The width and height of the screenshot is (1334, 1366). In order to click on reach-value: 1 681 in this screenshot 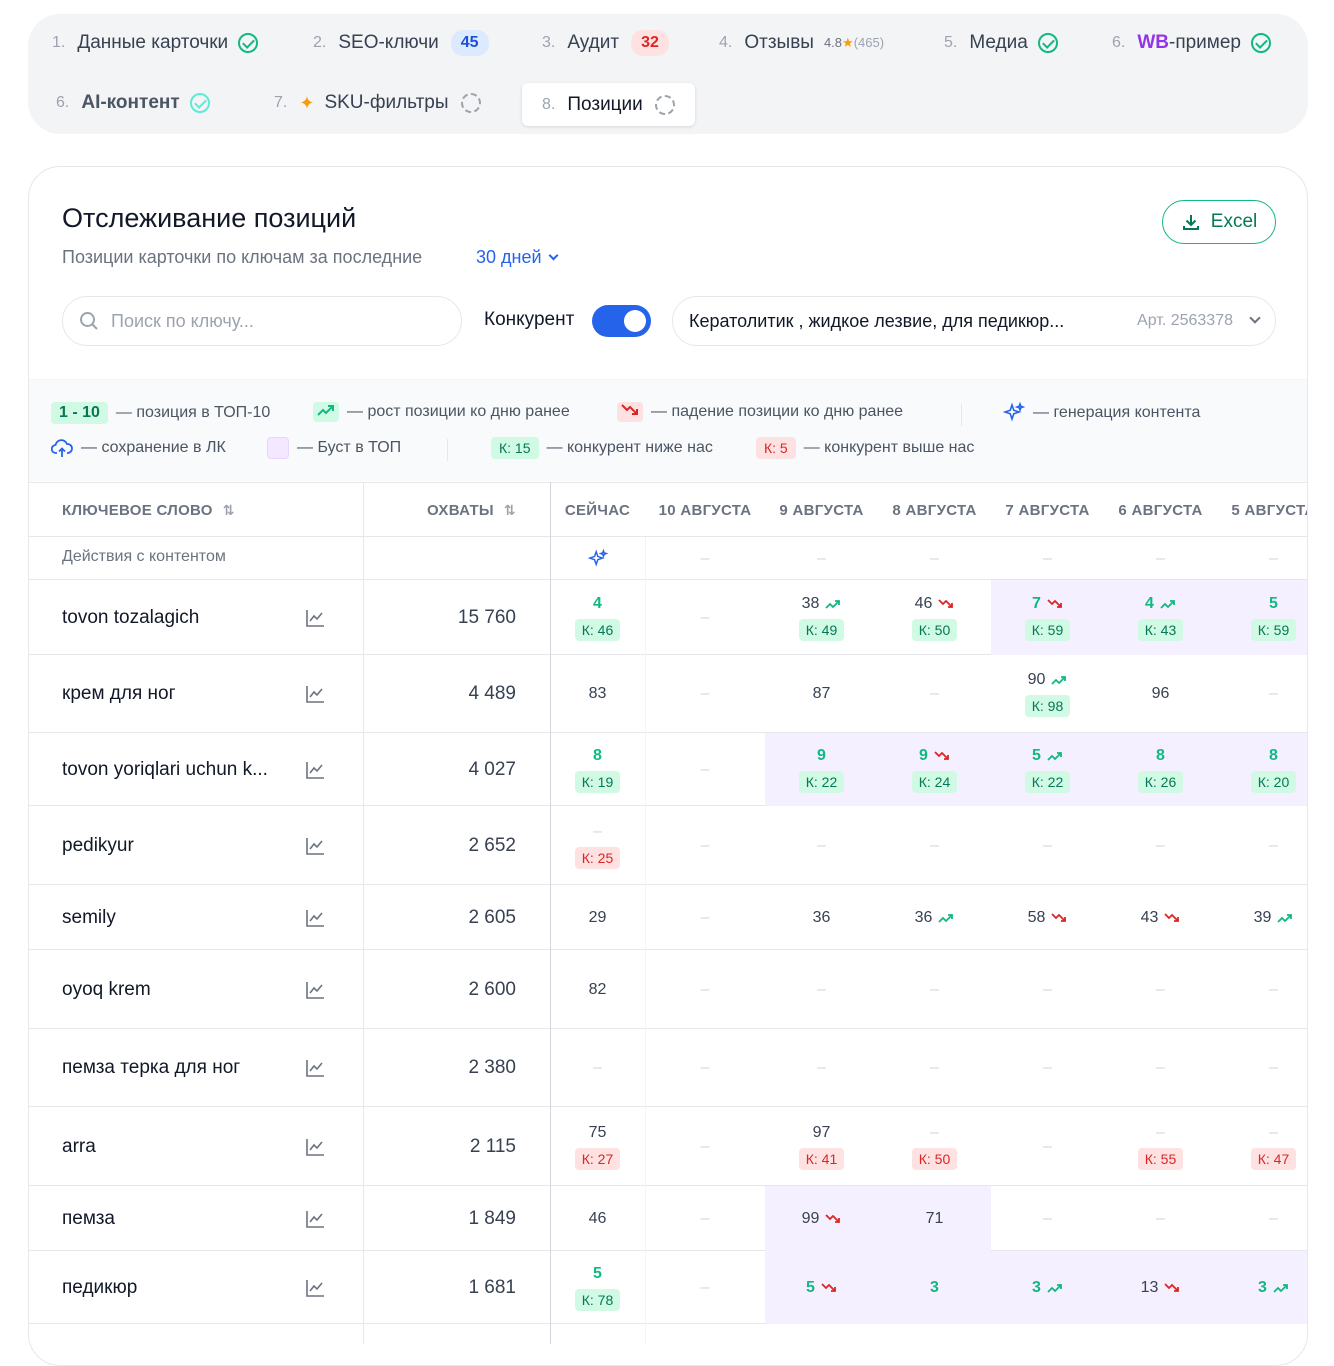, I will do `click(492, 1287)`.